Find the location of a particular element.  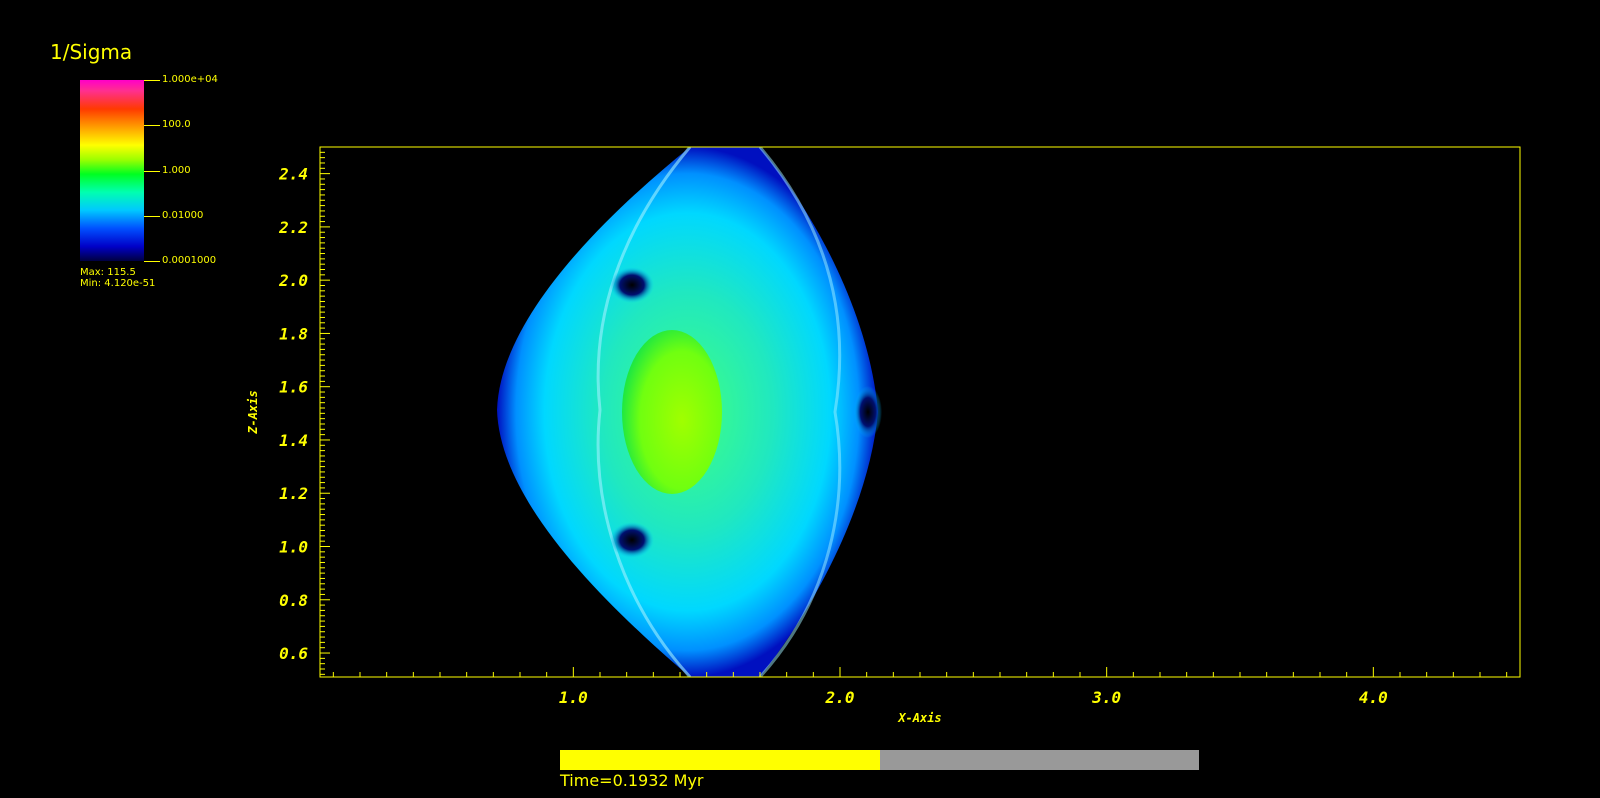

y-tick-label: 1.6 is located at coordinates (293, 387).